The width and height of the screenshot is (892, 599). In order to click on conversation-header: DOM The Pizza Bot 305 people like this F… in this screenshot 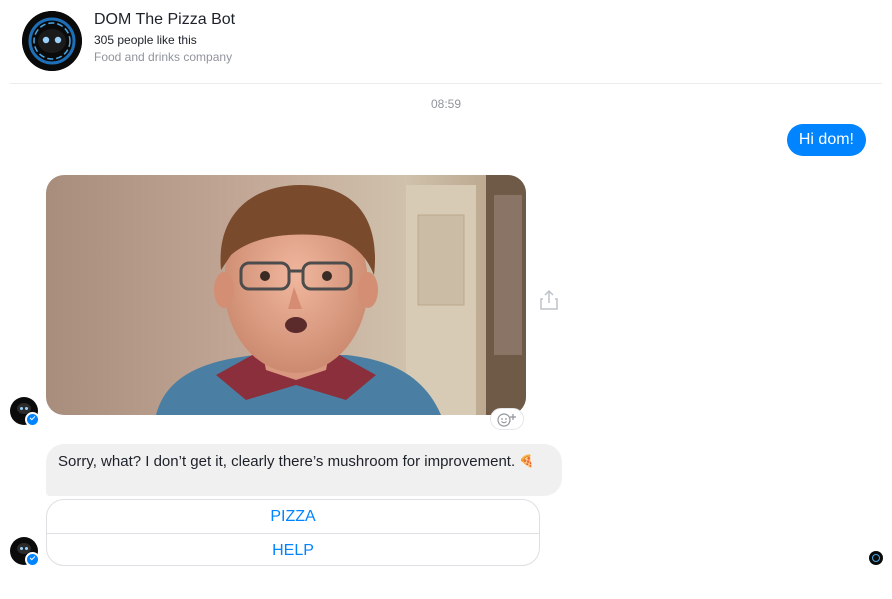, I will do `click(446, 42)`.